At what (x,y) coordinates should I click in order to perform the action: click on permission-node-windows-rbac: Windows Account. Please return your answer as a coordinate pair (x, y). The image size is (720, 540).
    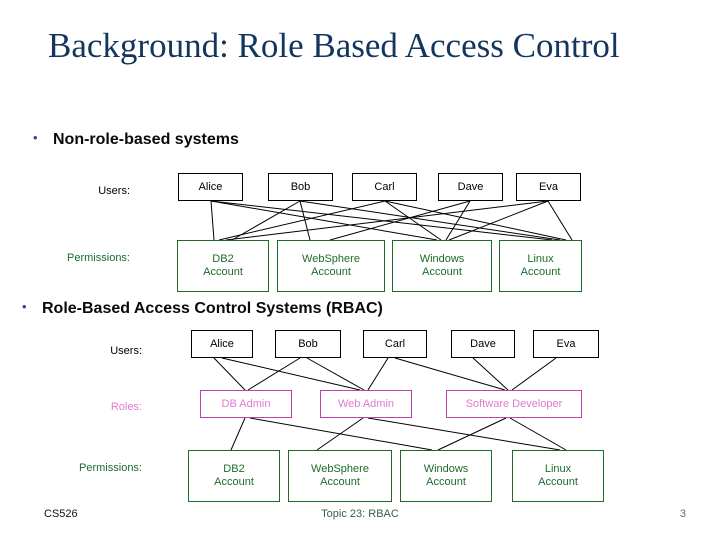
    Looking at the image, I should click on (446, 476).